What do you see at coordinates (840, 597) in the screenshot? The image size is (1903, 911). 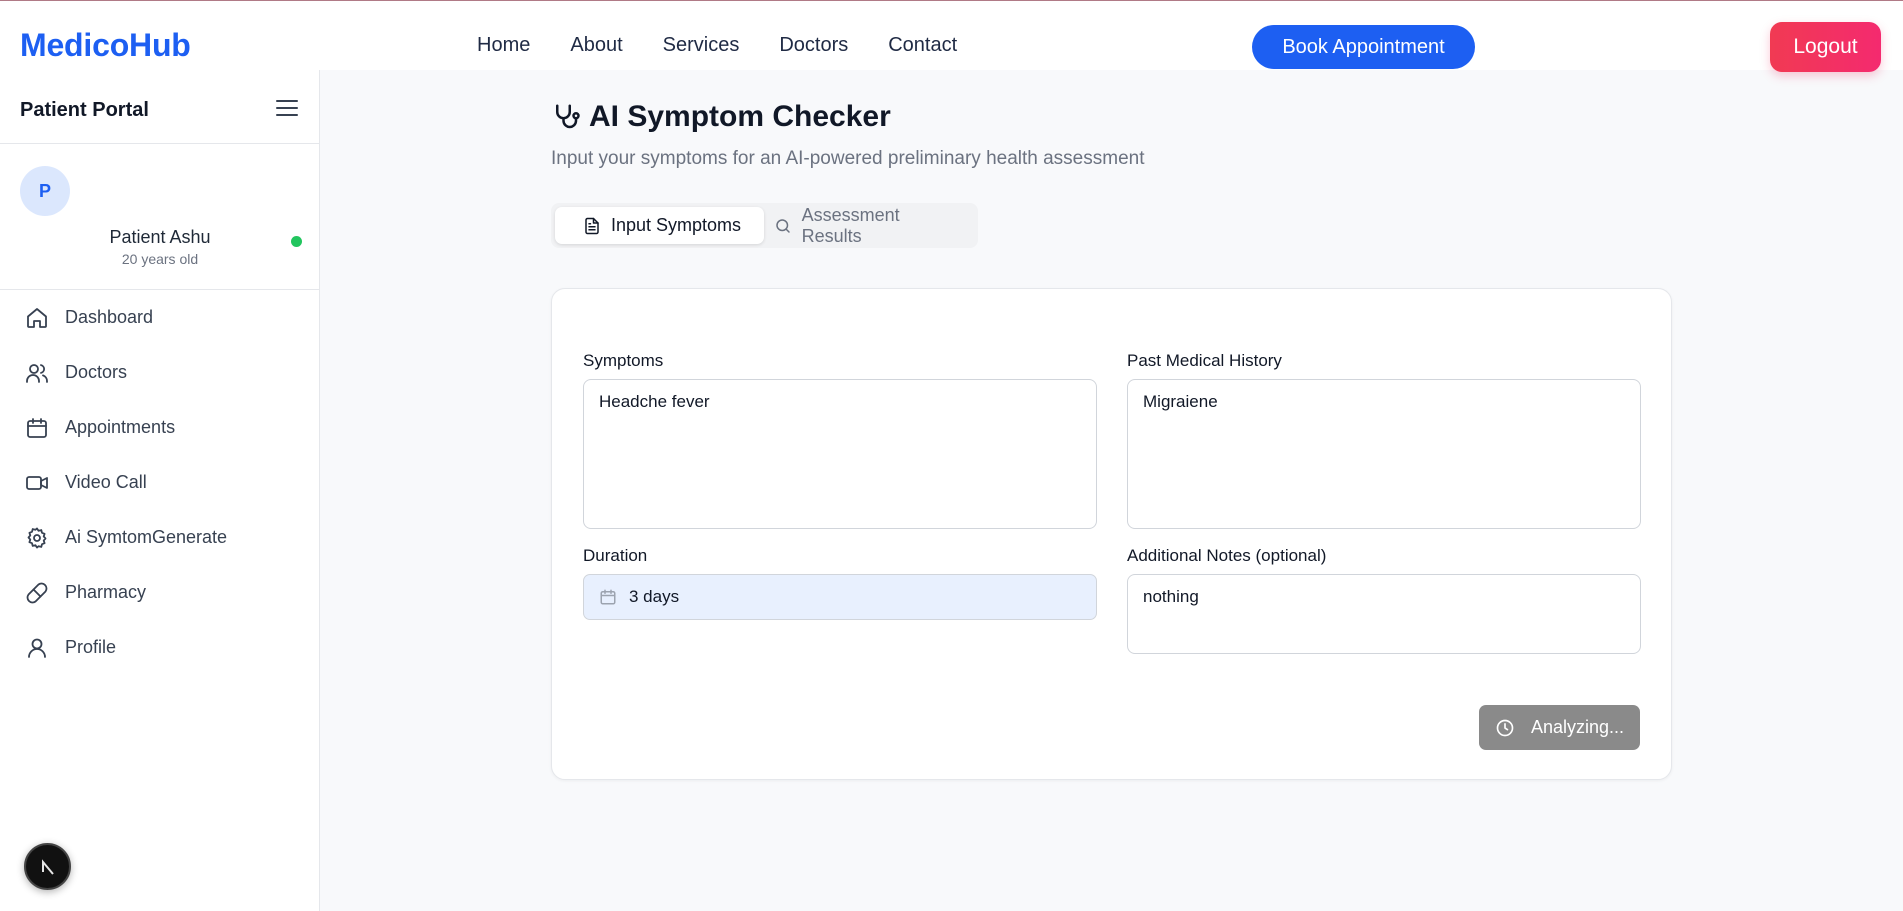 I see `duration-field: 3 days` at bounding box center [840, 597].